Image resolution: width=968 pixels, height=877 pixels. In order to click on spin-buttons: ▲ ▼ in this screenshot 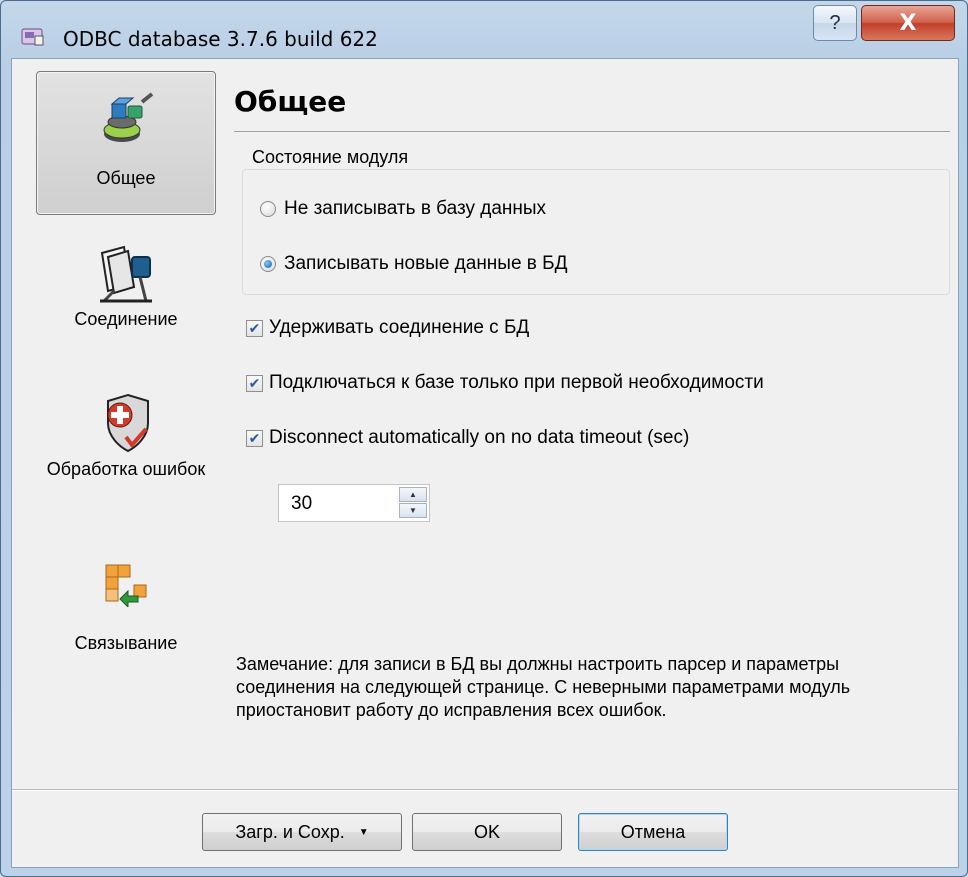, I will do `click(413, 503)`.